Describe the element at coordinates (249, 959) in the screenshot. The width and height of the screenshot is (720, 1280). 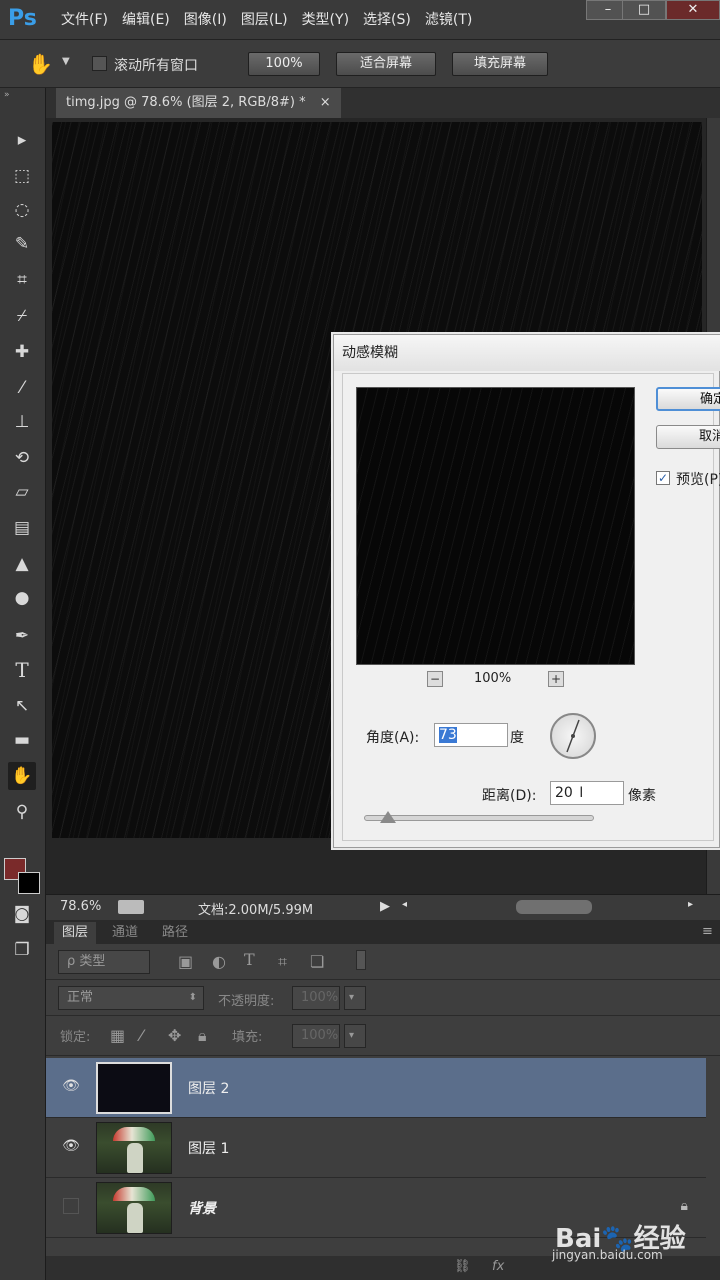
I see `filter-type-icon: T` at that location.